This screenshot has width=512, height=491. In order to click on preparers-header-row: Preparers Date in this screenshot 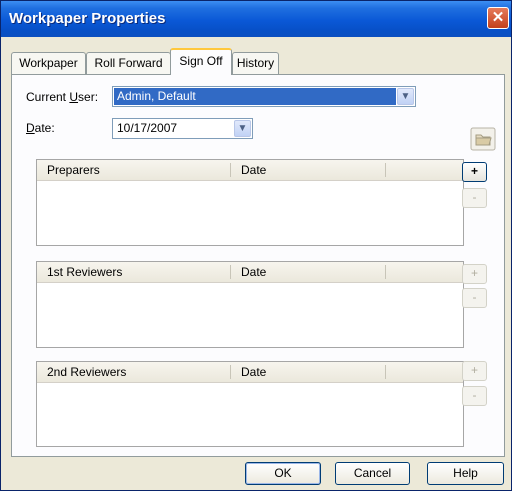, I will do `click(250, 170)`.